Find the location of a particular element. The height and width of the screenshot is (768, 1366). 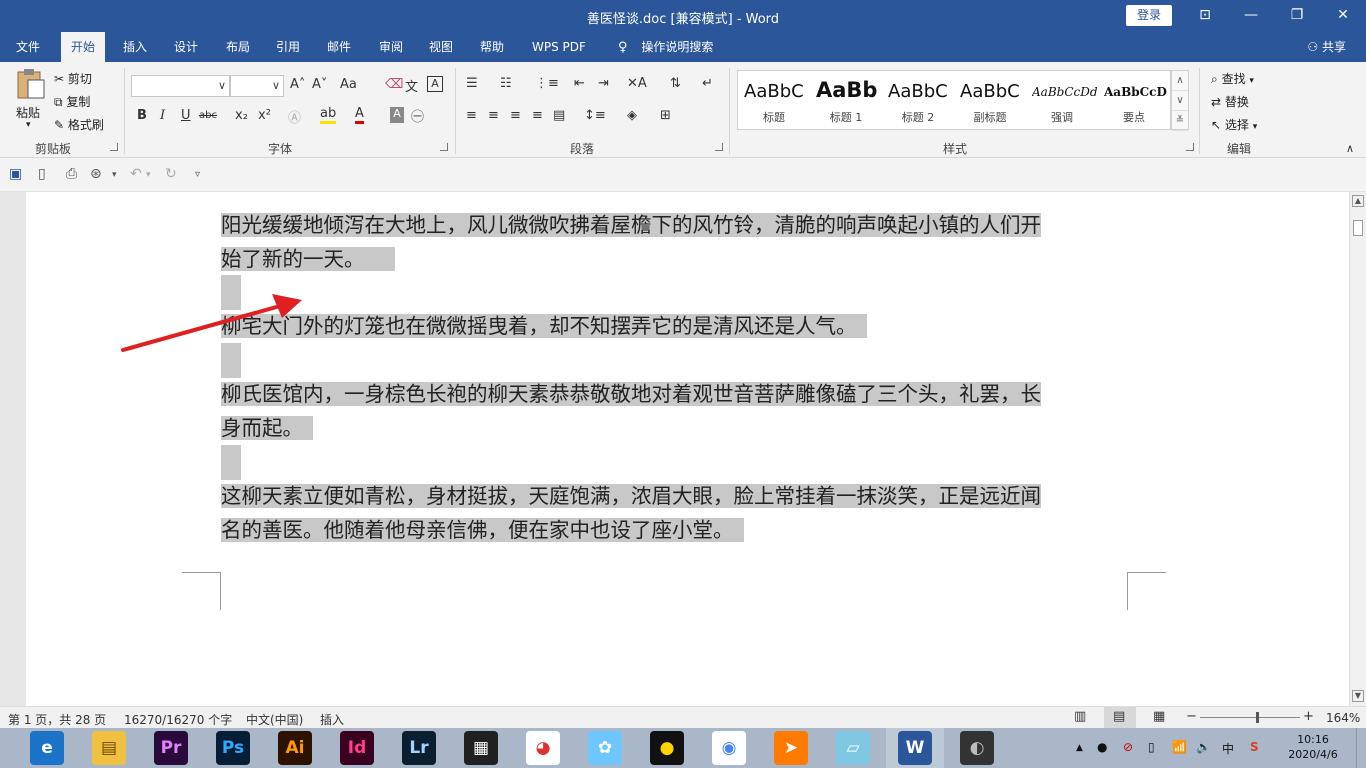

word-count: 16270/16270 个字 is located at coordinates (178, 719).